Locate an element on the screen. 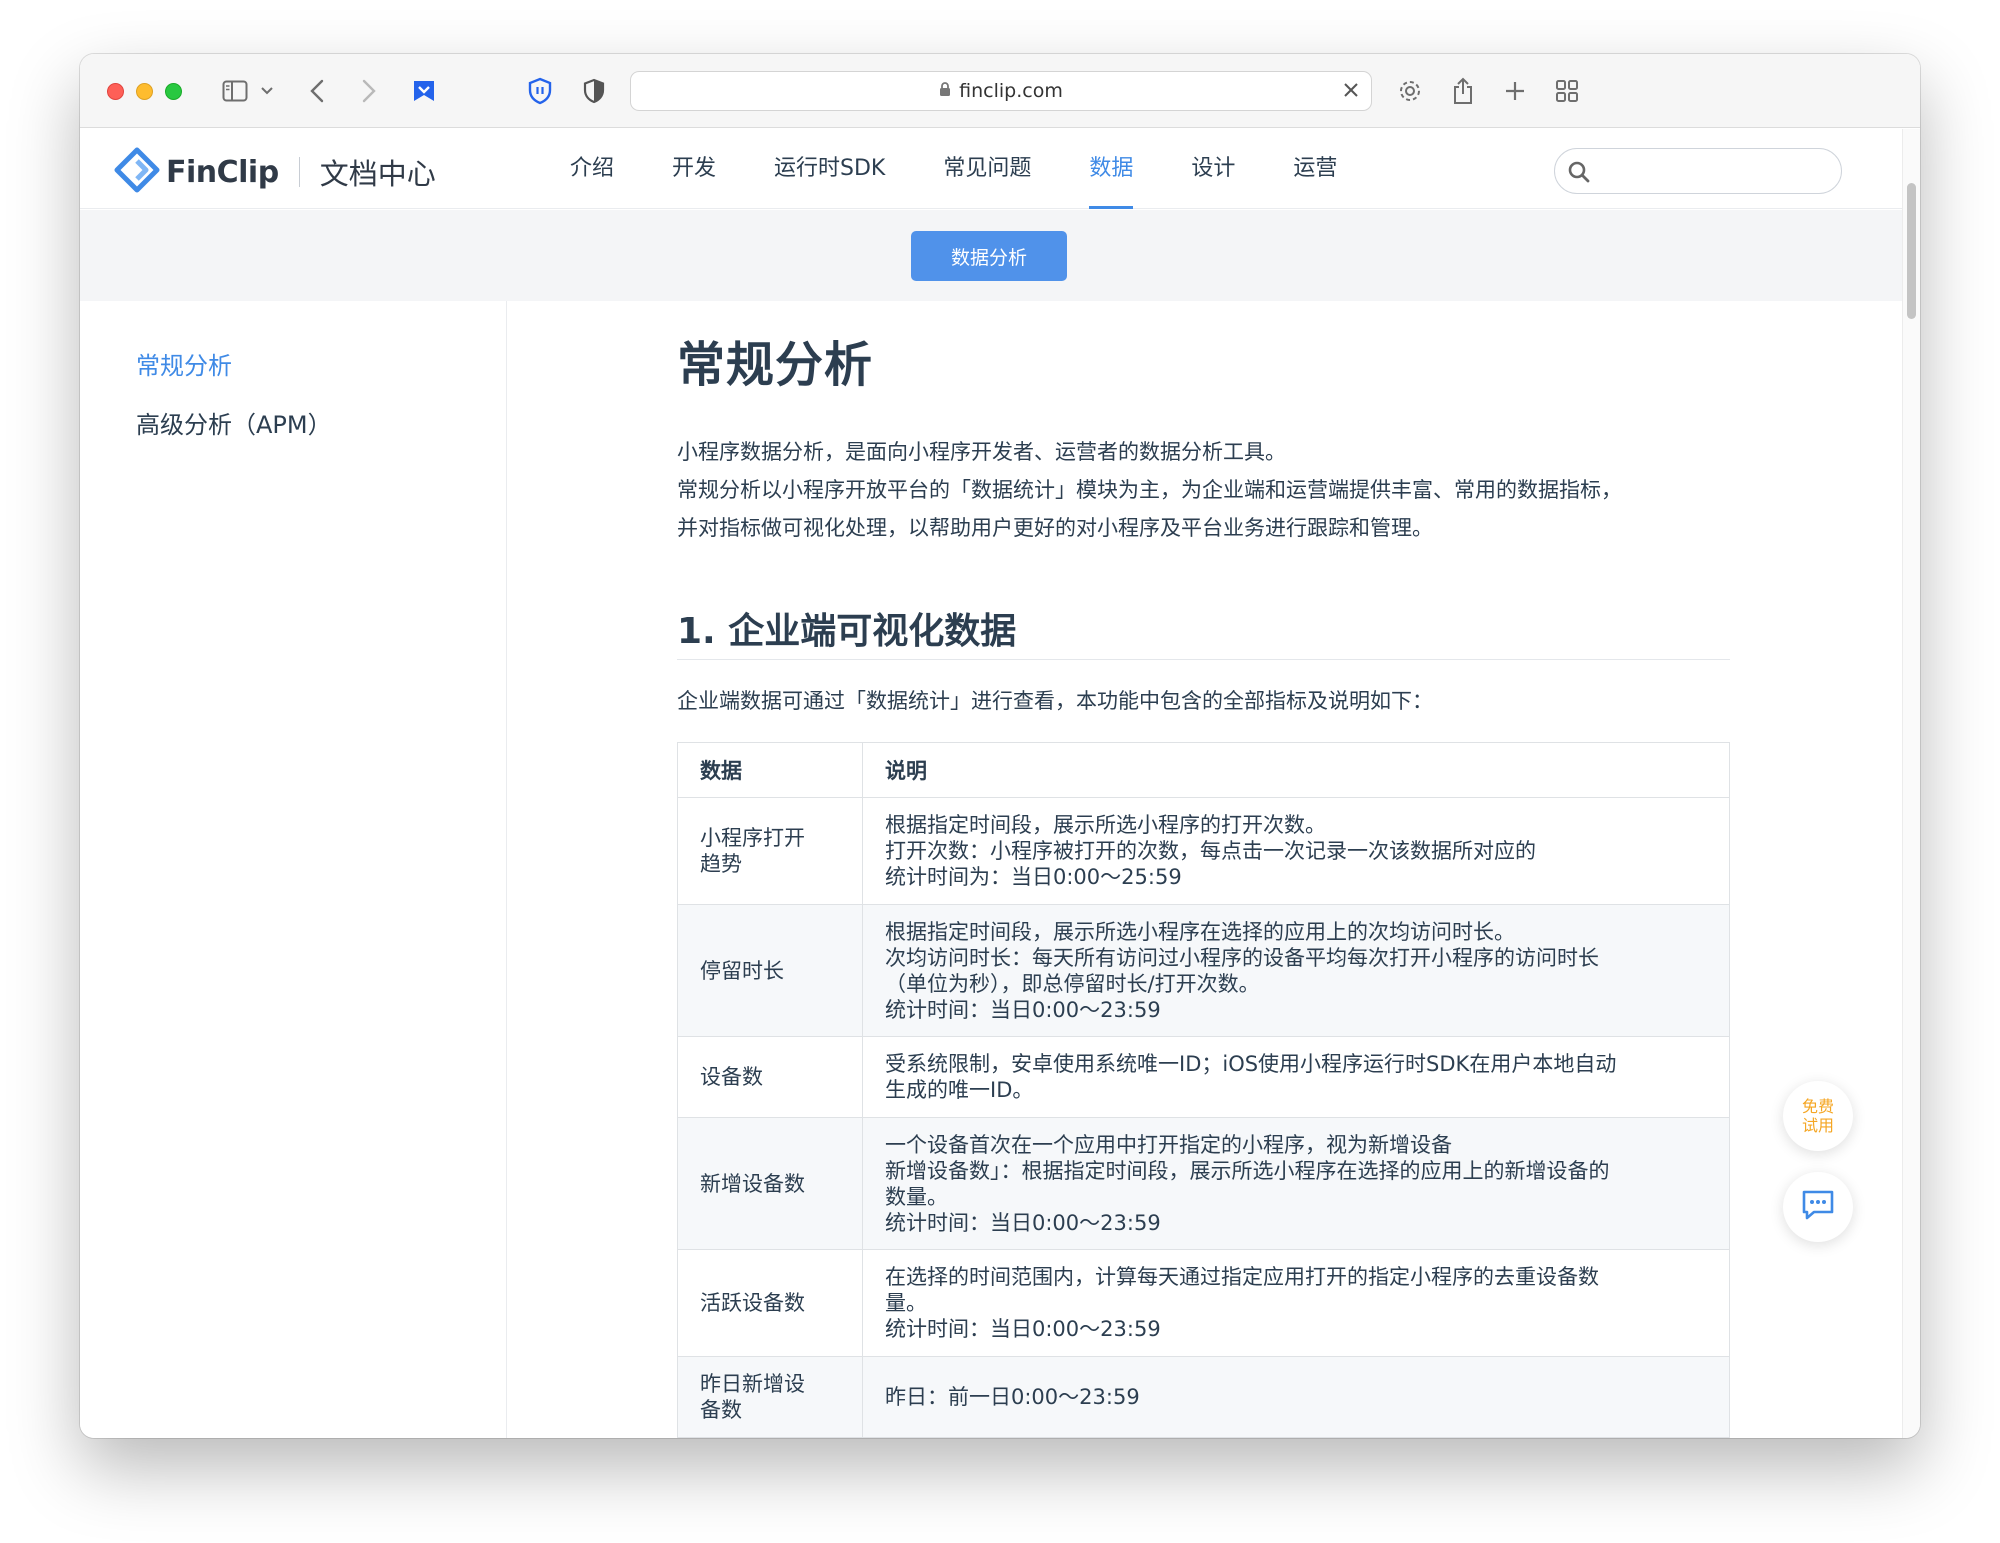  cell-text: 一个设备首次在一个应用中打开指定的小程序，视为新增设备 is located at coordinates (1168, 1144).